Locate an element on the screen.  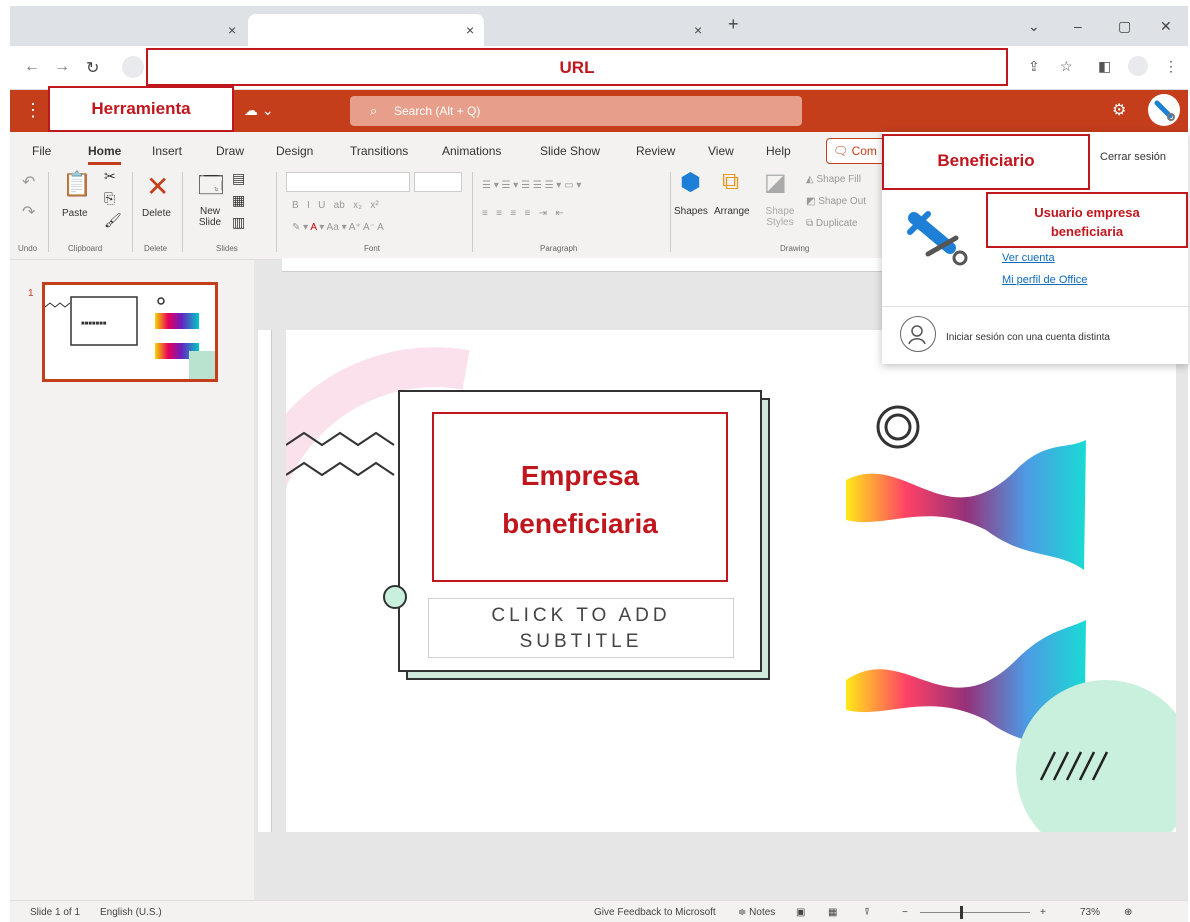
shape-fill-button: ◭ Shape Fill is located at coordinates (833, 179).